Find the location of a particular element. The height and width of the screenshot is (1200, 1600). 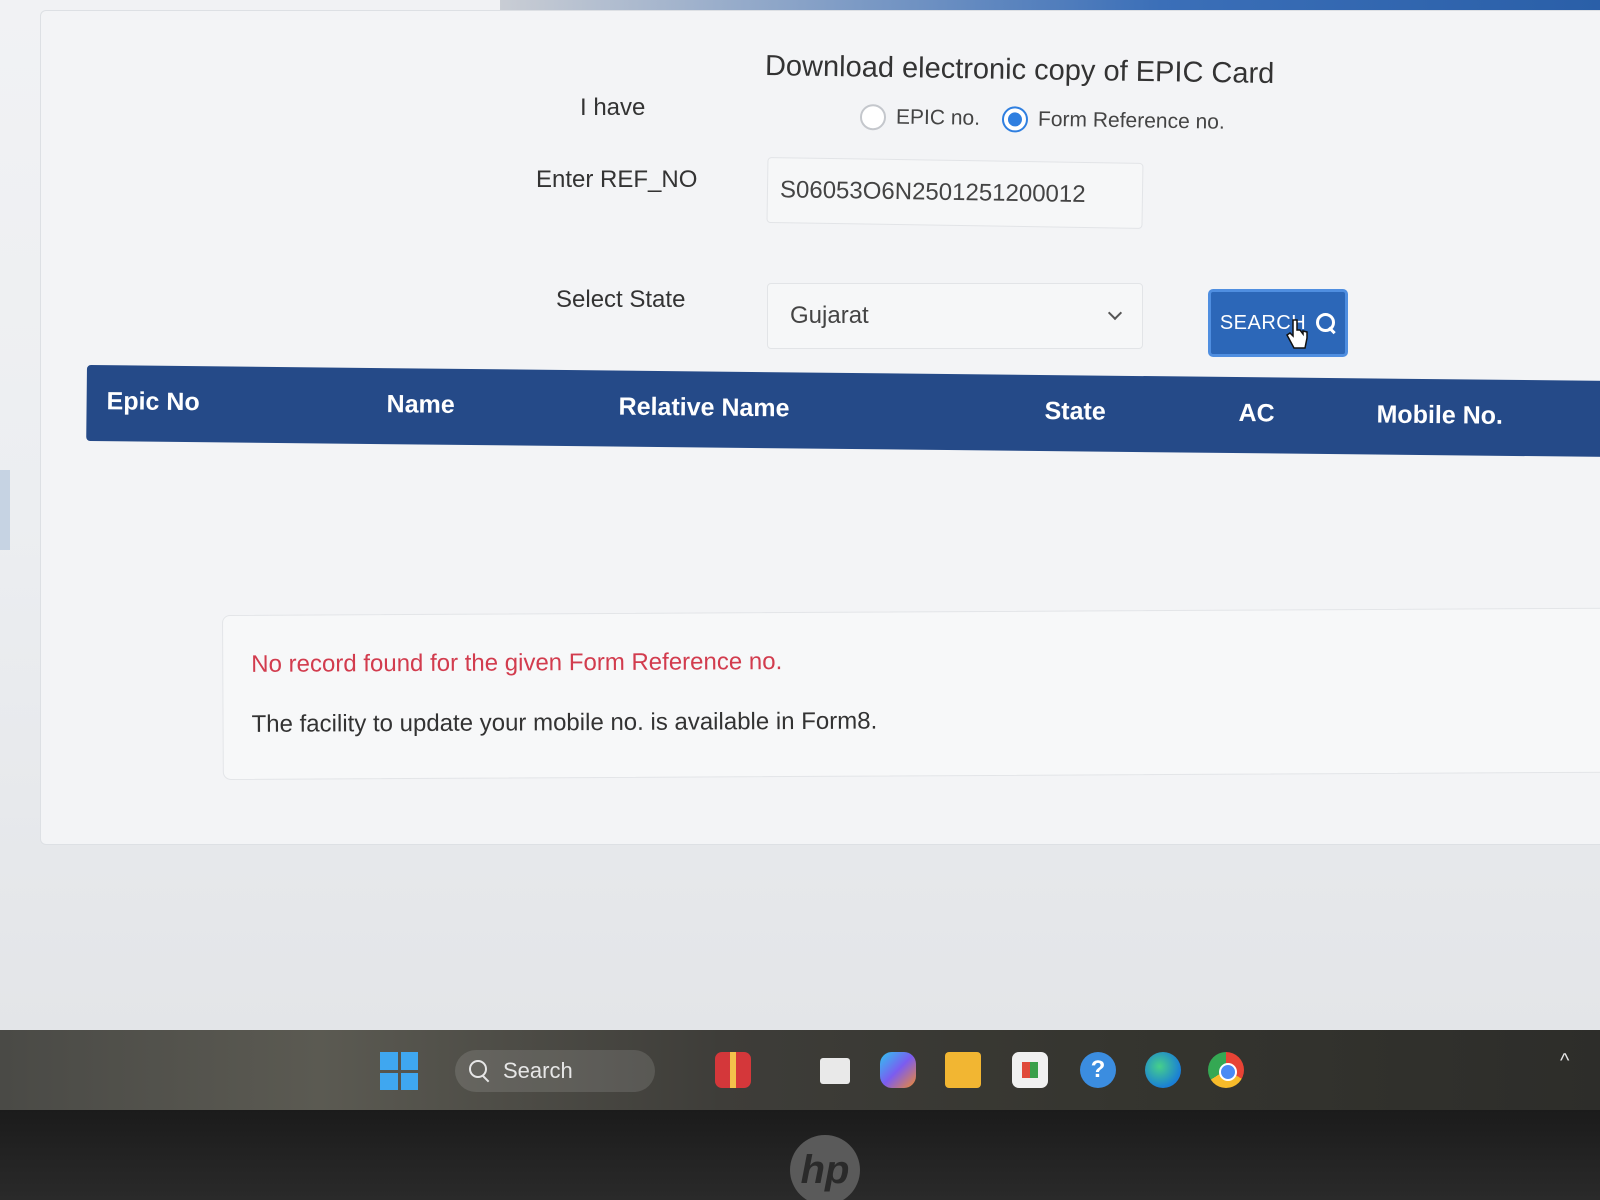

store-icon is located at coordinates (1030, 1070).